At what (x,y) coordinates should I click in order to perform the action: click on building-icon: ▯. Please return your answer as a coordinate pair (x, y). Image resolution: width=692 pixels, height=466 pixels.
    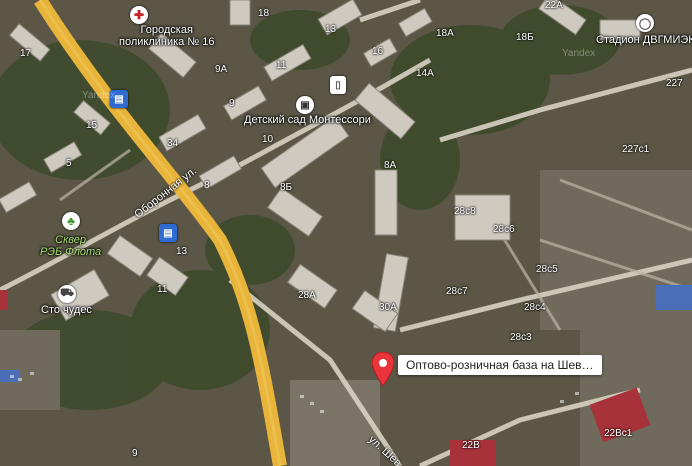
    Looking at the image, I should click on (338, 85).